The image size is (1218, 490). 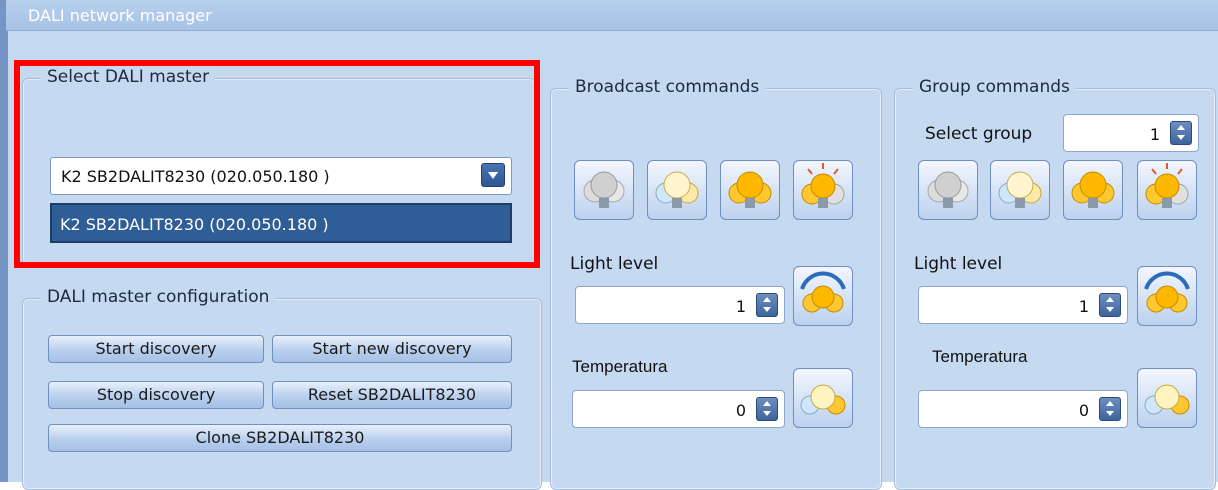 I want to click on broadcast-light-level-apply-button, so click(x=823, y=296).